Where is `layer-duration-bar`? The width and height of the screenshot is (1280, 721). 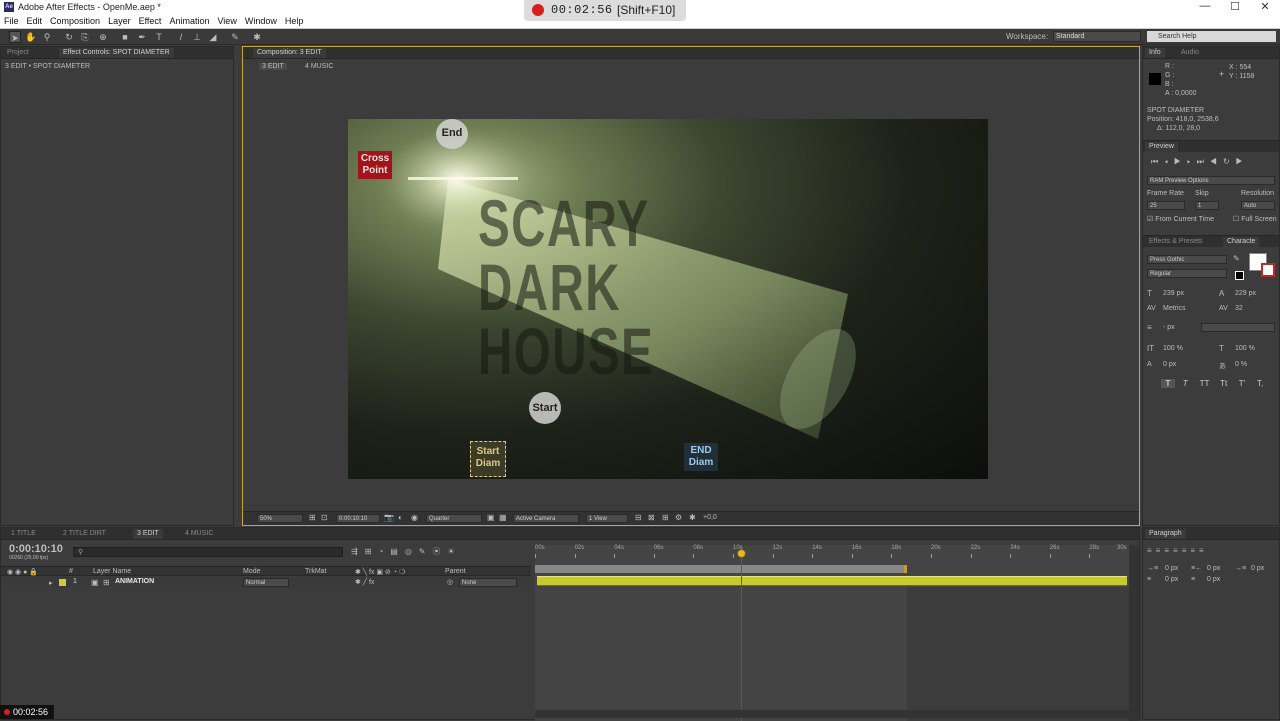
layer-duration-bar is located at coordinates (832, 581).